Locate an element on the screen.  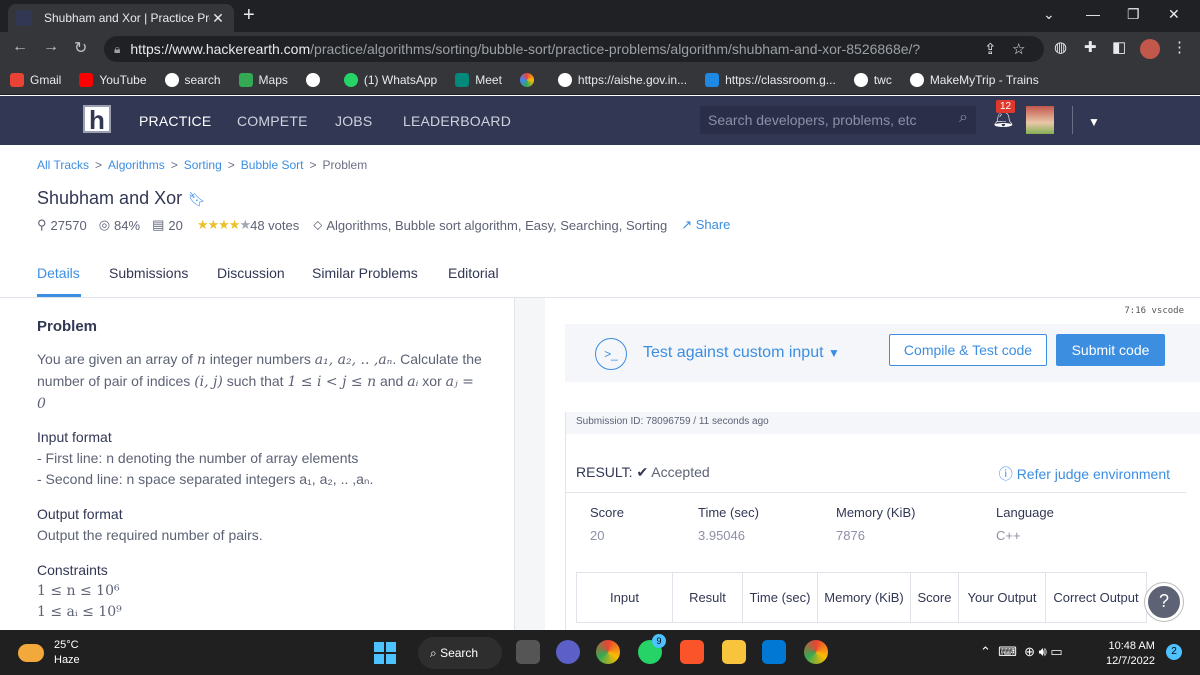
question-circle-icon: ⓘ is located at coordinates (1005, 474).